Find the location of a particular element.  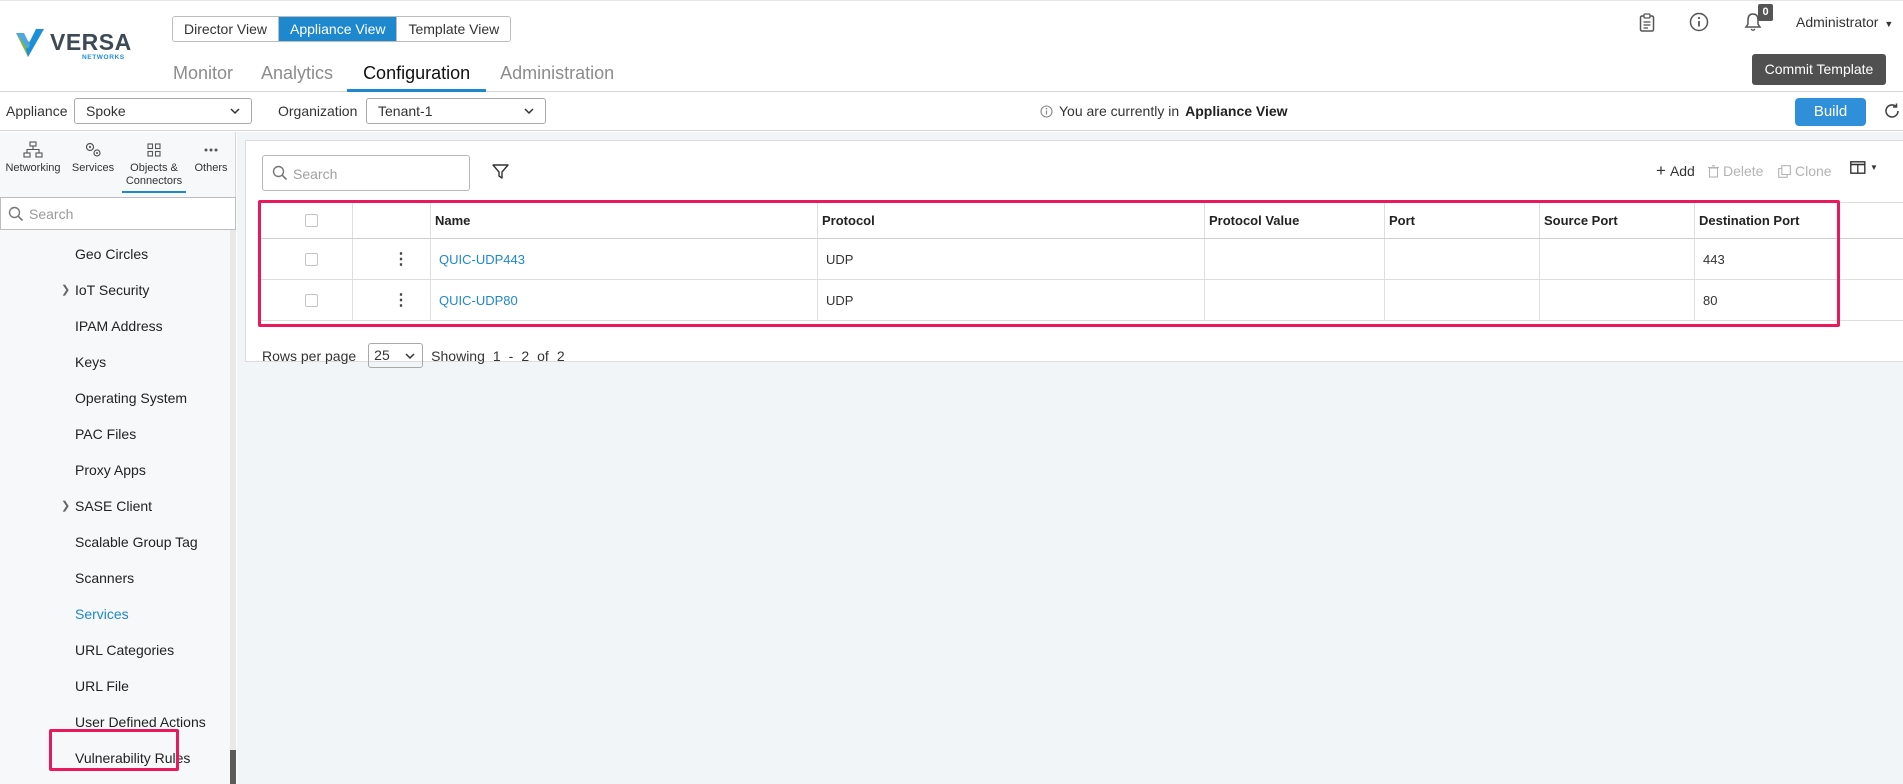

sidebar-tab-label: Networking is located at coordinates (33, 168).